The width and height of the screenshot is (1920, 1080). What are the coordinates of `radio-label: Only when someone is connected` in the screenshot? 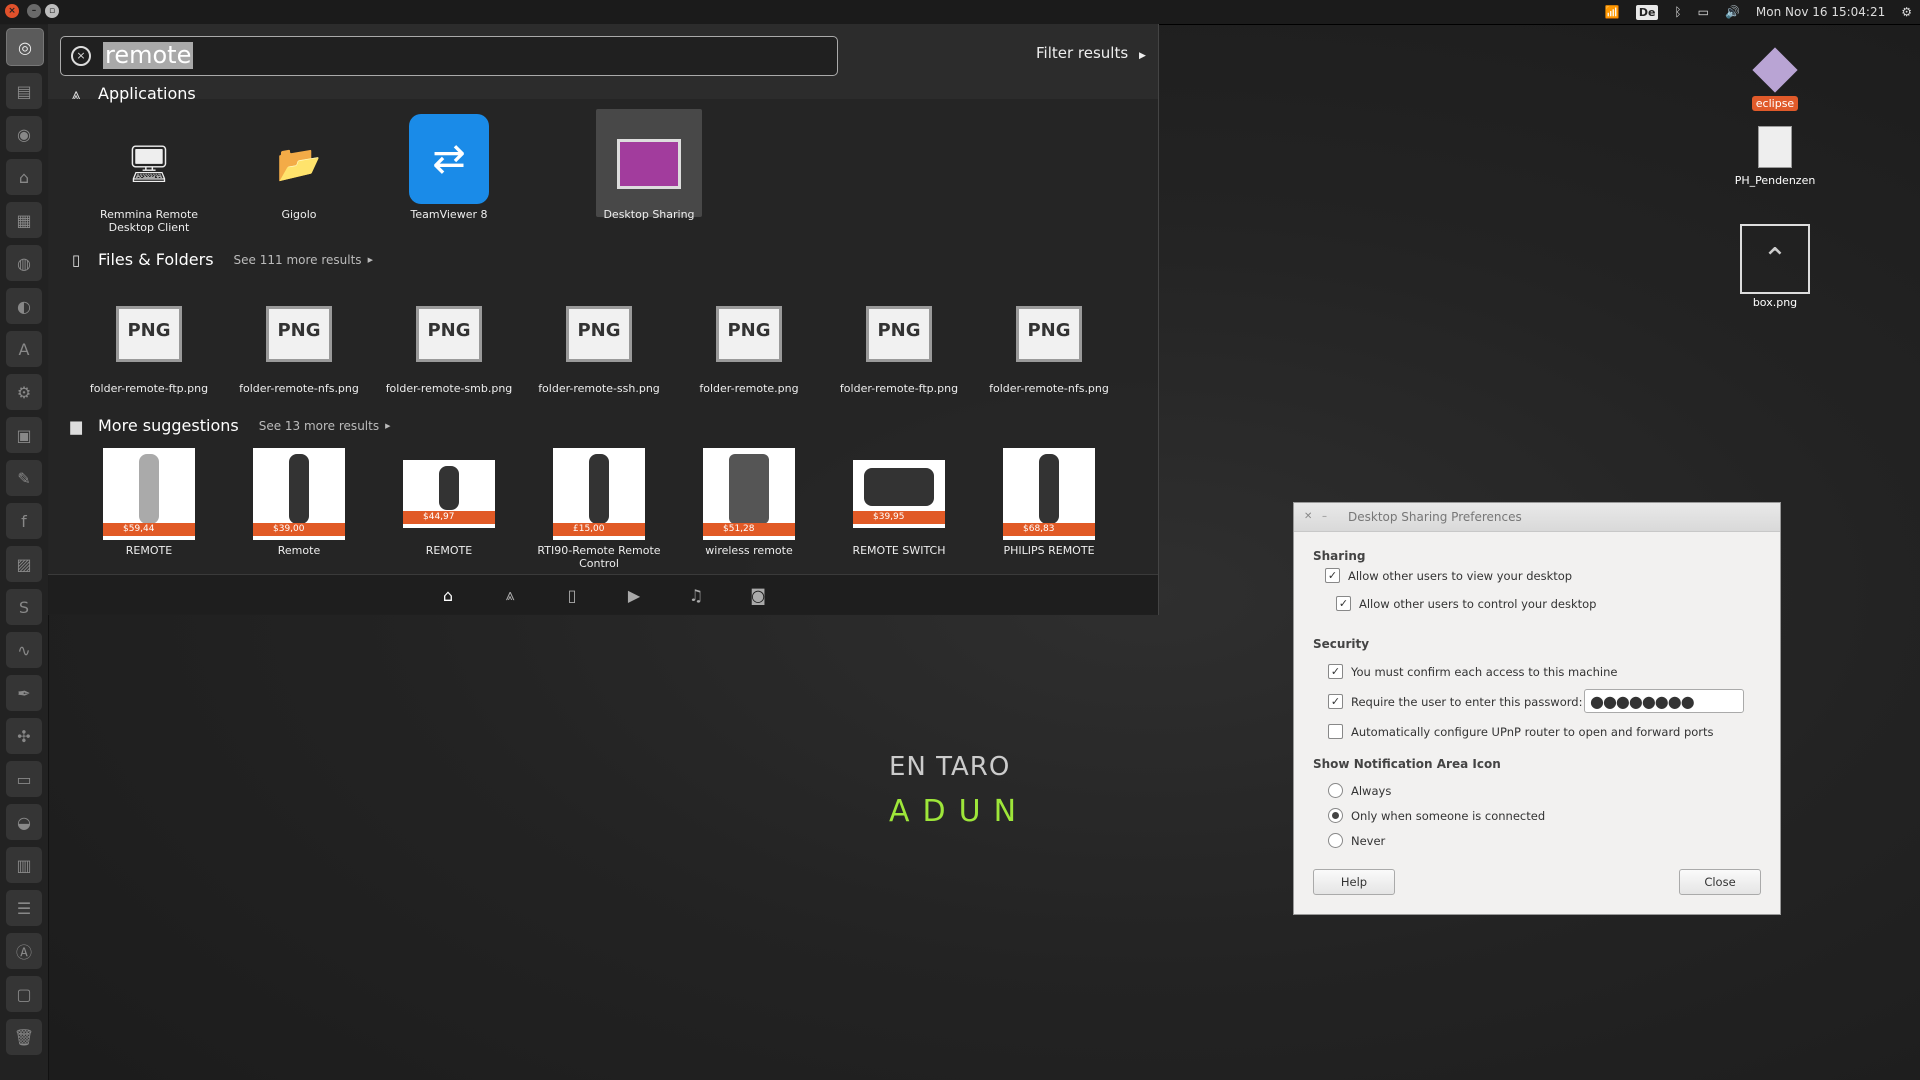 It's located at (1448, 815).